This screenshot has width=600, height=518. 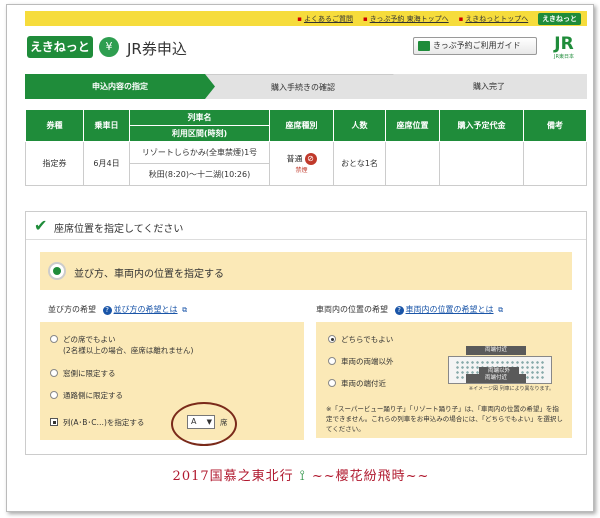 What do you see at coordinates (555, 125) in the screenshot?
I see `col-remarks: 備考` at bounding box center [555, 125].